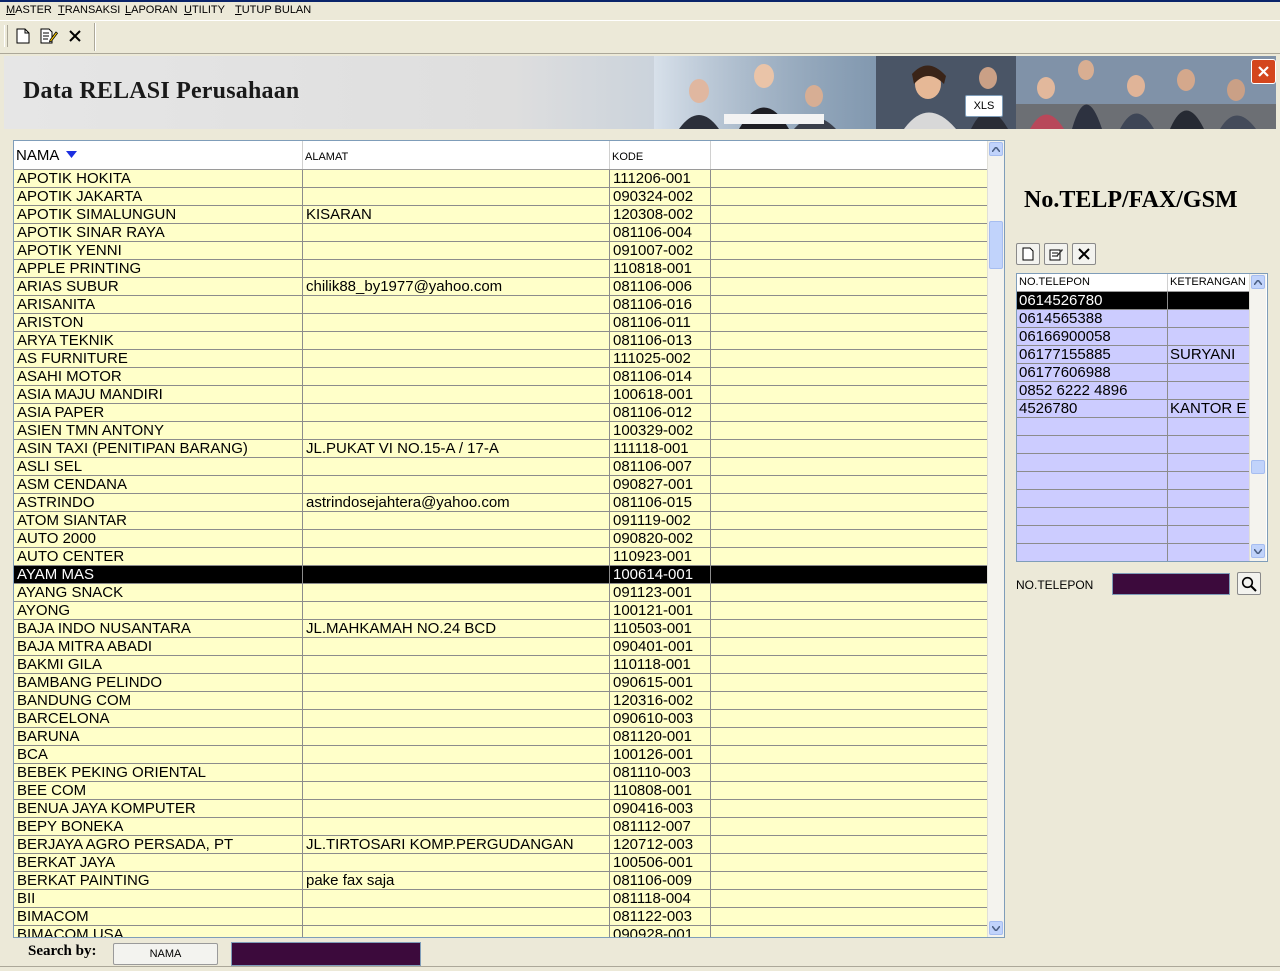  What do you see at coordinates (500, 683) in the screenshot?
I see `table-row: BAMBANG PELINDO 090615-001` at bounding box center [500, 683].